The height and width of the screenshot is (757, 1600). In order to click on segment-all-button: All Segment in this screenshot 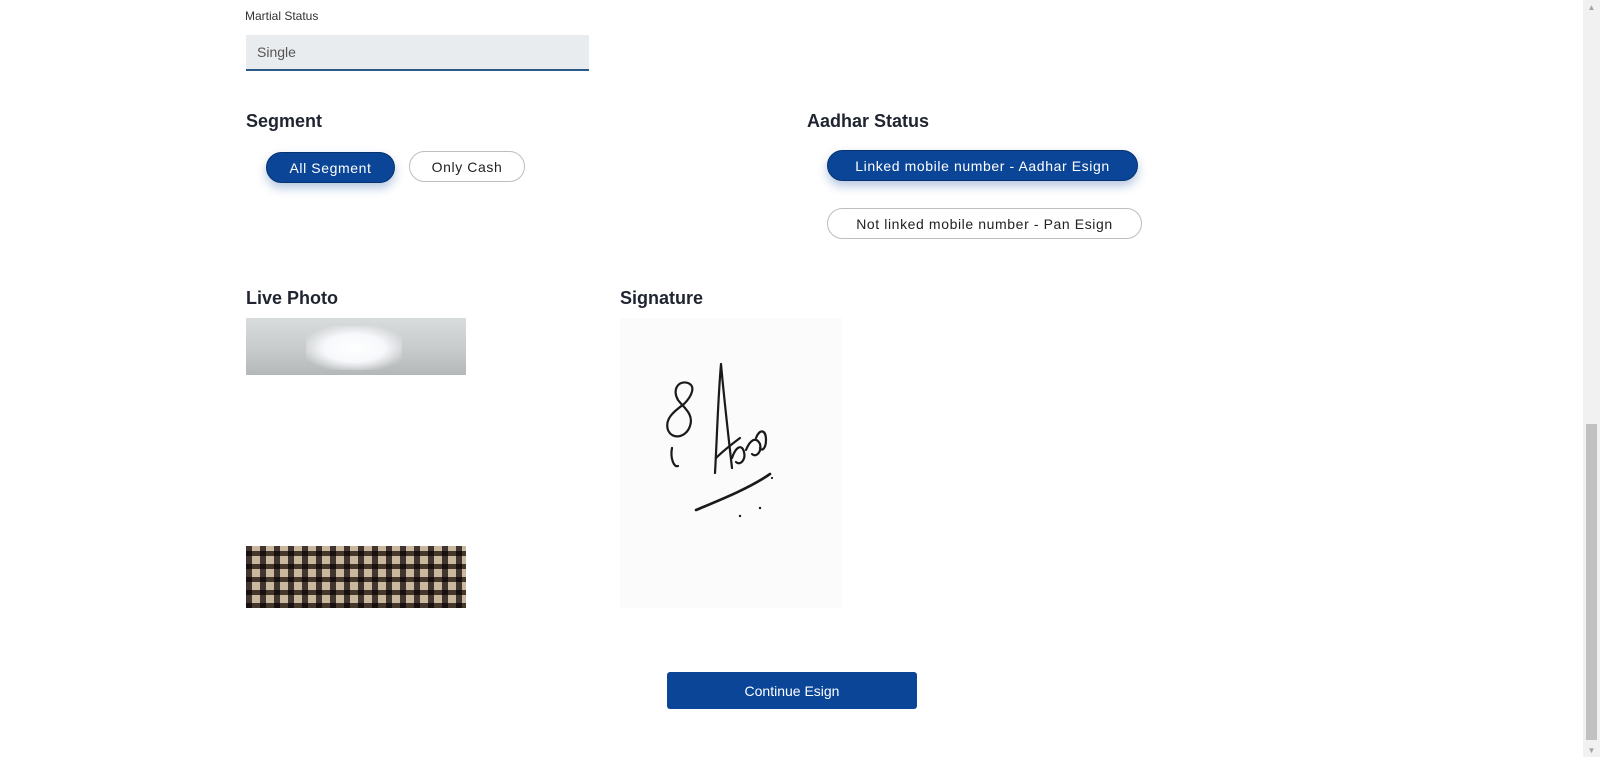, I will do `click(330, 167)`.